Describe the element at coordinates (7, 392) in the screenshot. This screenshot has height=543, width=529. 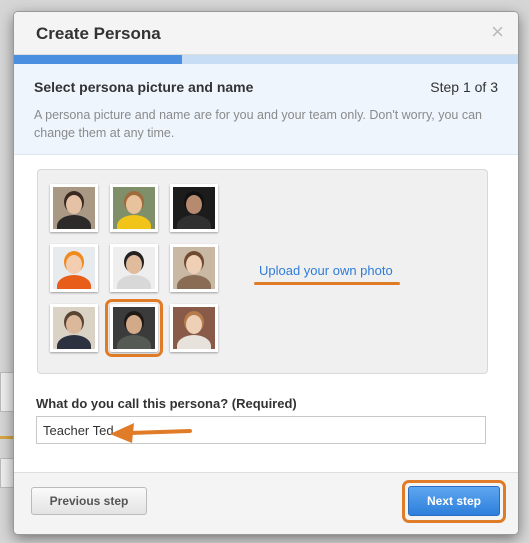
I see `background-panel` at that location.